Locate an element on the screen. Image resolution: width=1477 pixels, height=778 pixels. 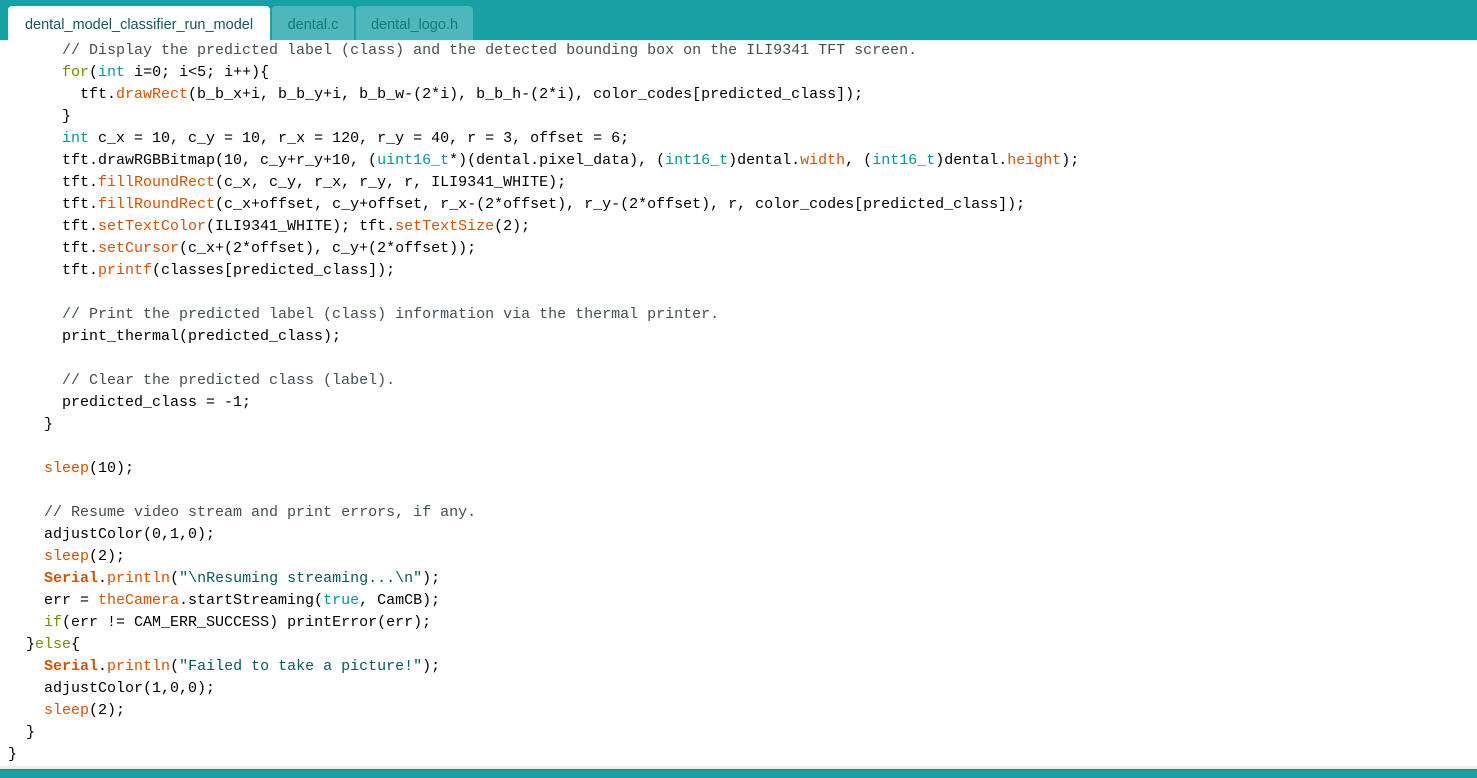
code-text: *)(dental.pixel_data), ( is located at coordinates (557, 160).